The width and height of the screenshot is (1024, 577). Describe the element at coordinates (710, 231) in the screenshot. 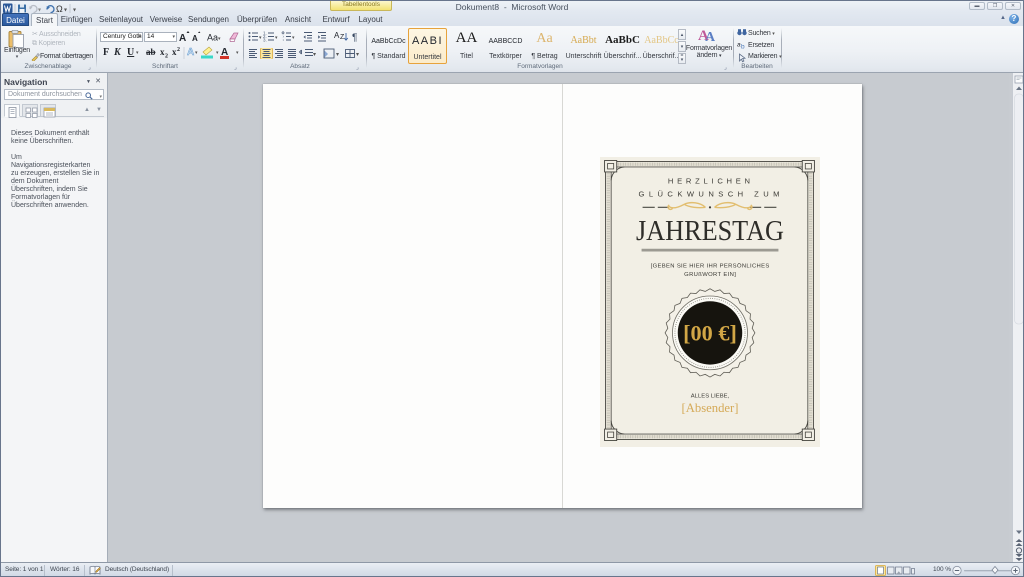

I see `svg-text: JAHRESTAG` at that location.